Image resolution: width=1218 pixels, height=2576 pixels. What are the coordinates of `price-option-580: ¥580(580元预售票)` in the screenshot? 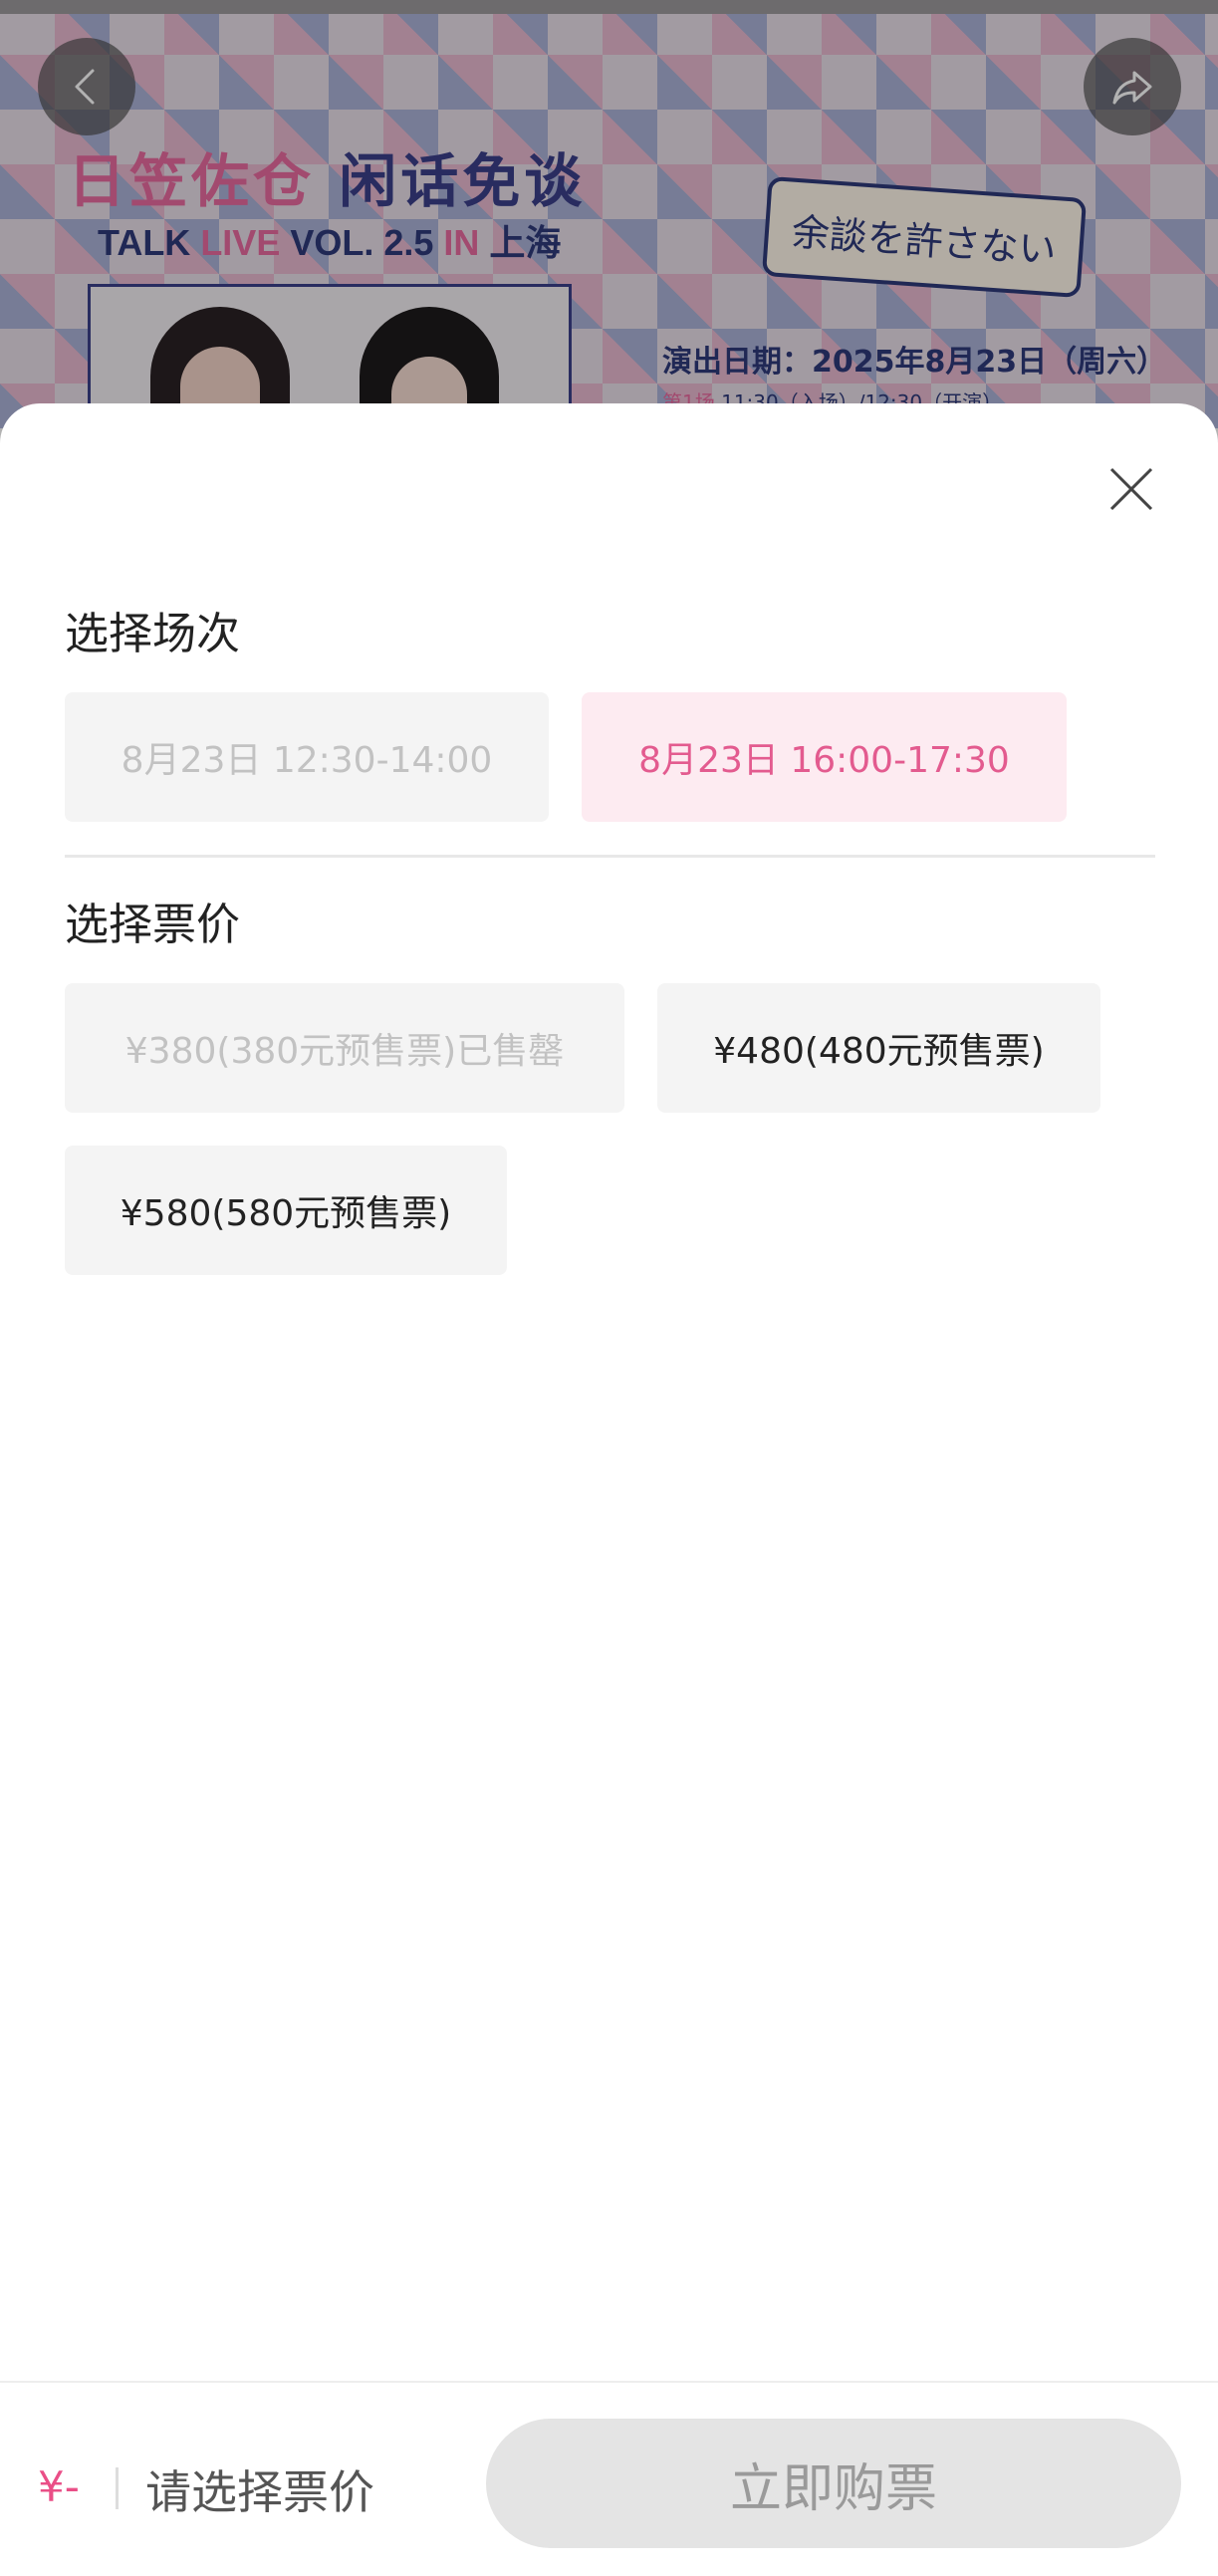 It's located at (286, 1210).